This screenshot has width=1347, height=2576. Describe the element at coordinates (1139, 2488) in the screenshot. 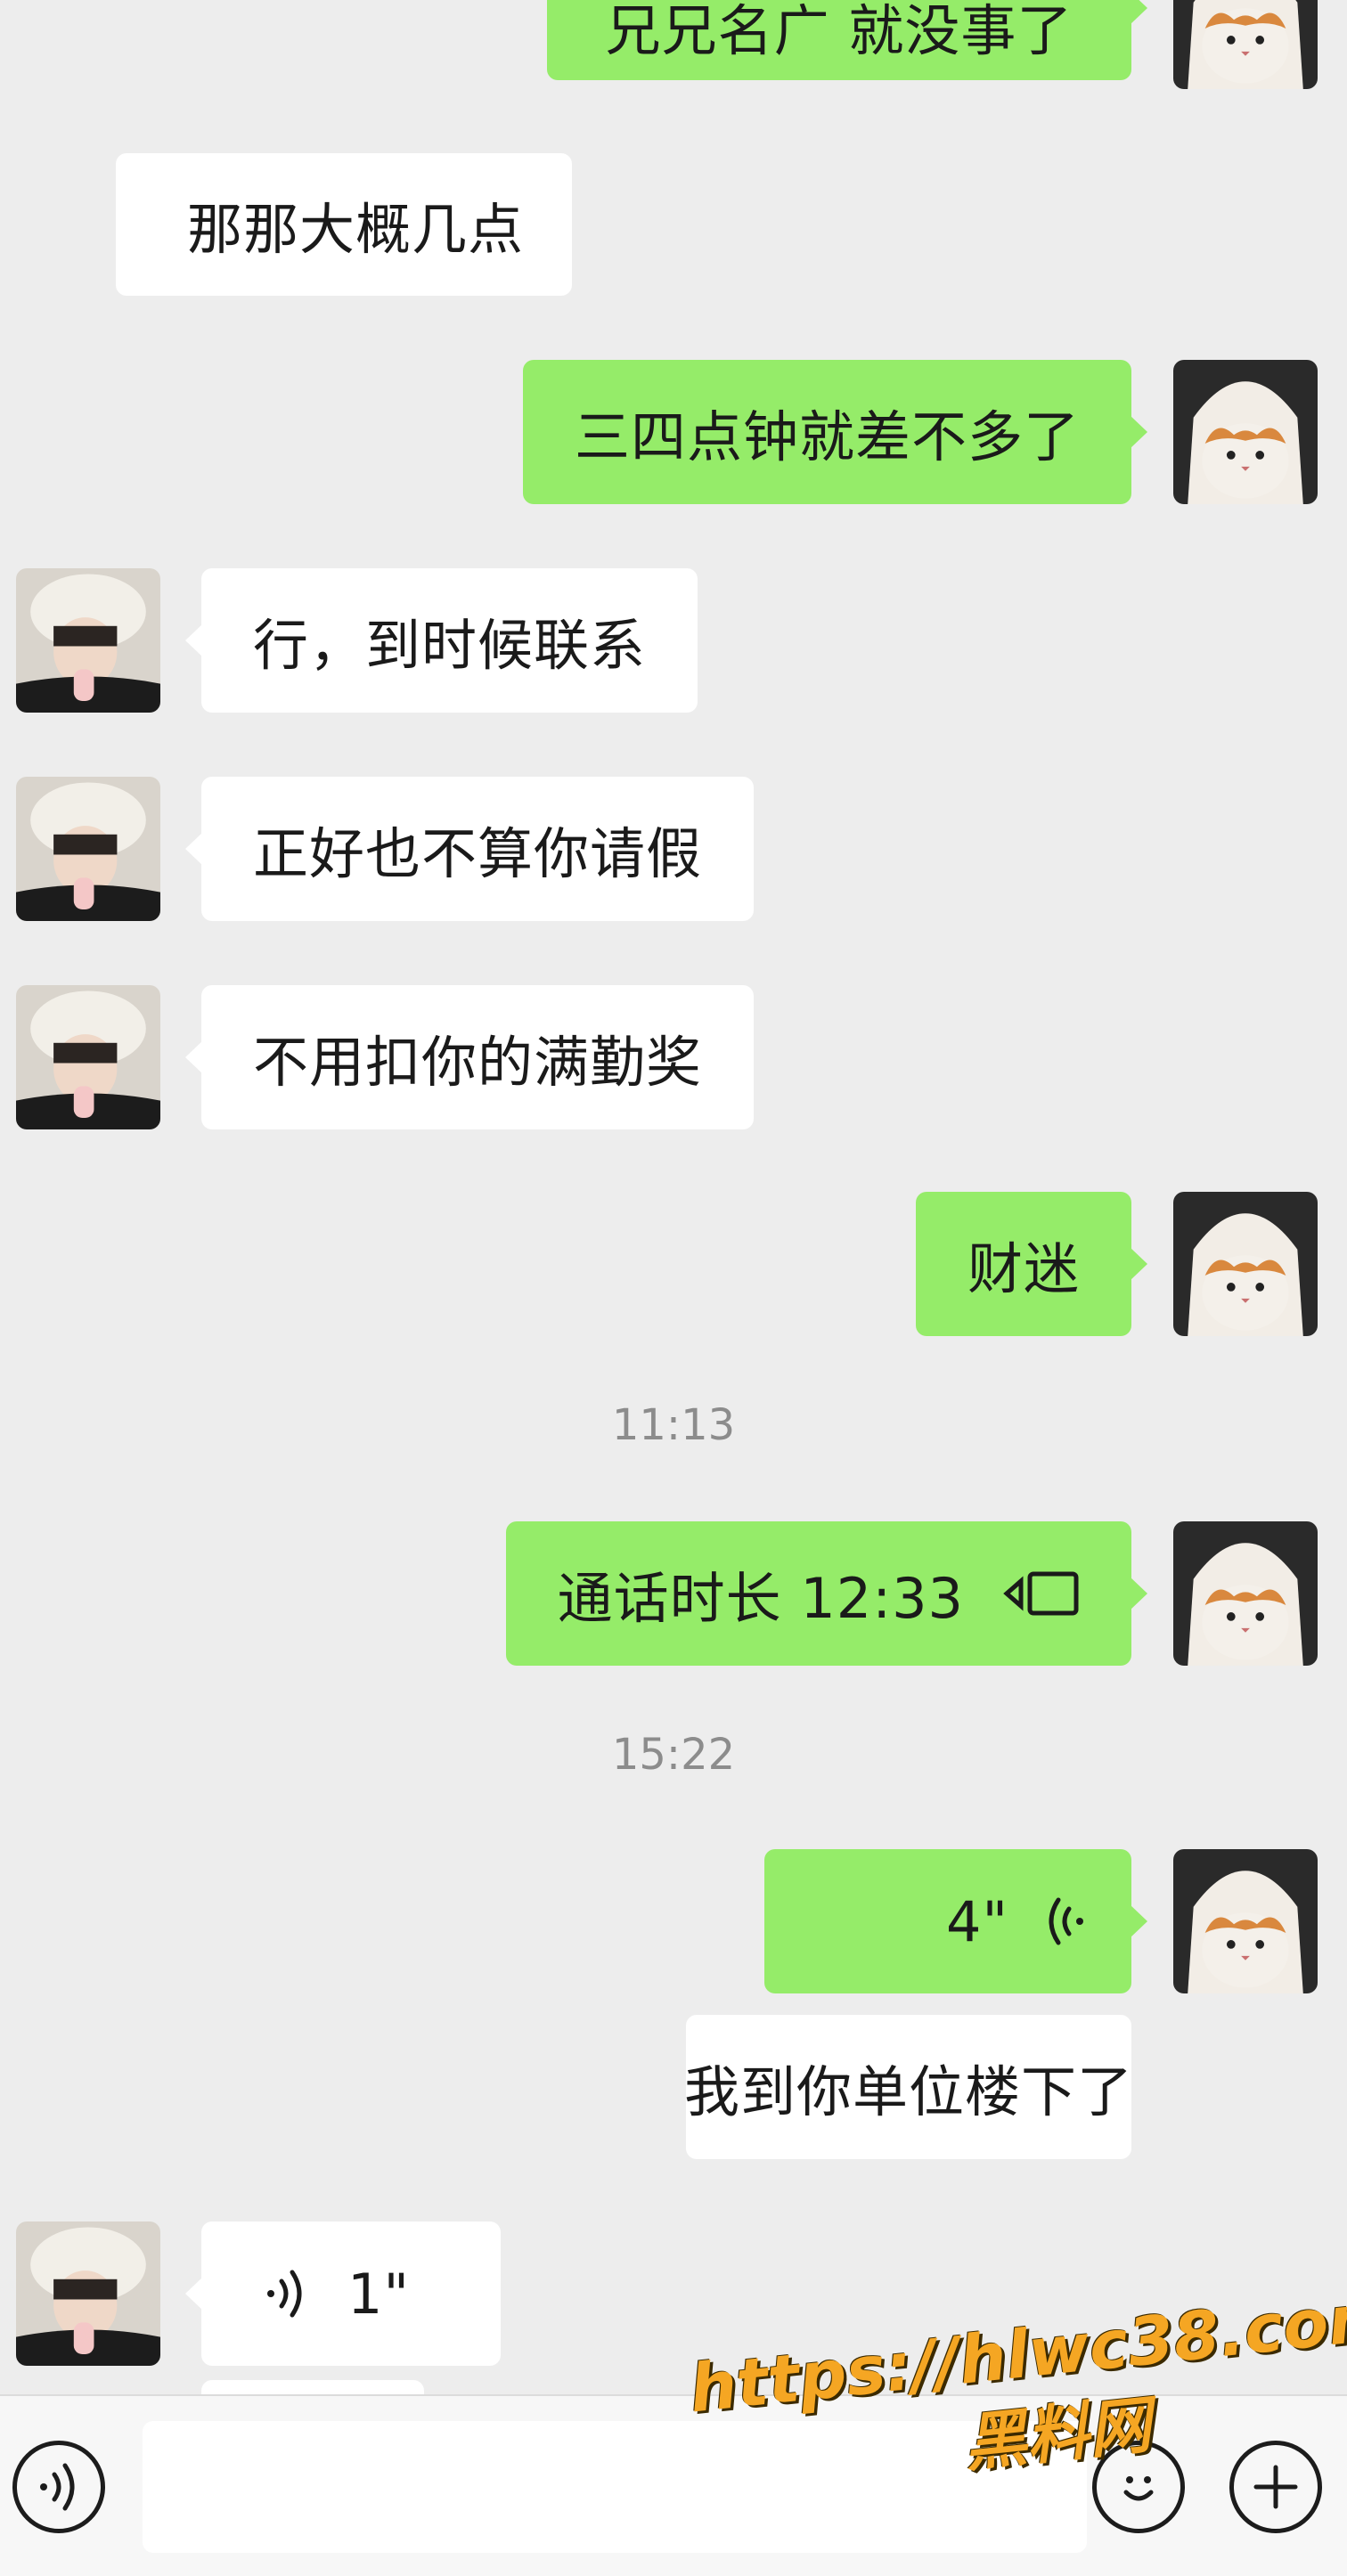

I see `emoji-icon` at that location.